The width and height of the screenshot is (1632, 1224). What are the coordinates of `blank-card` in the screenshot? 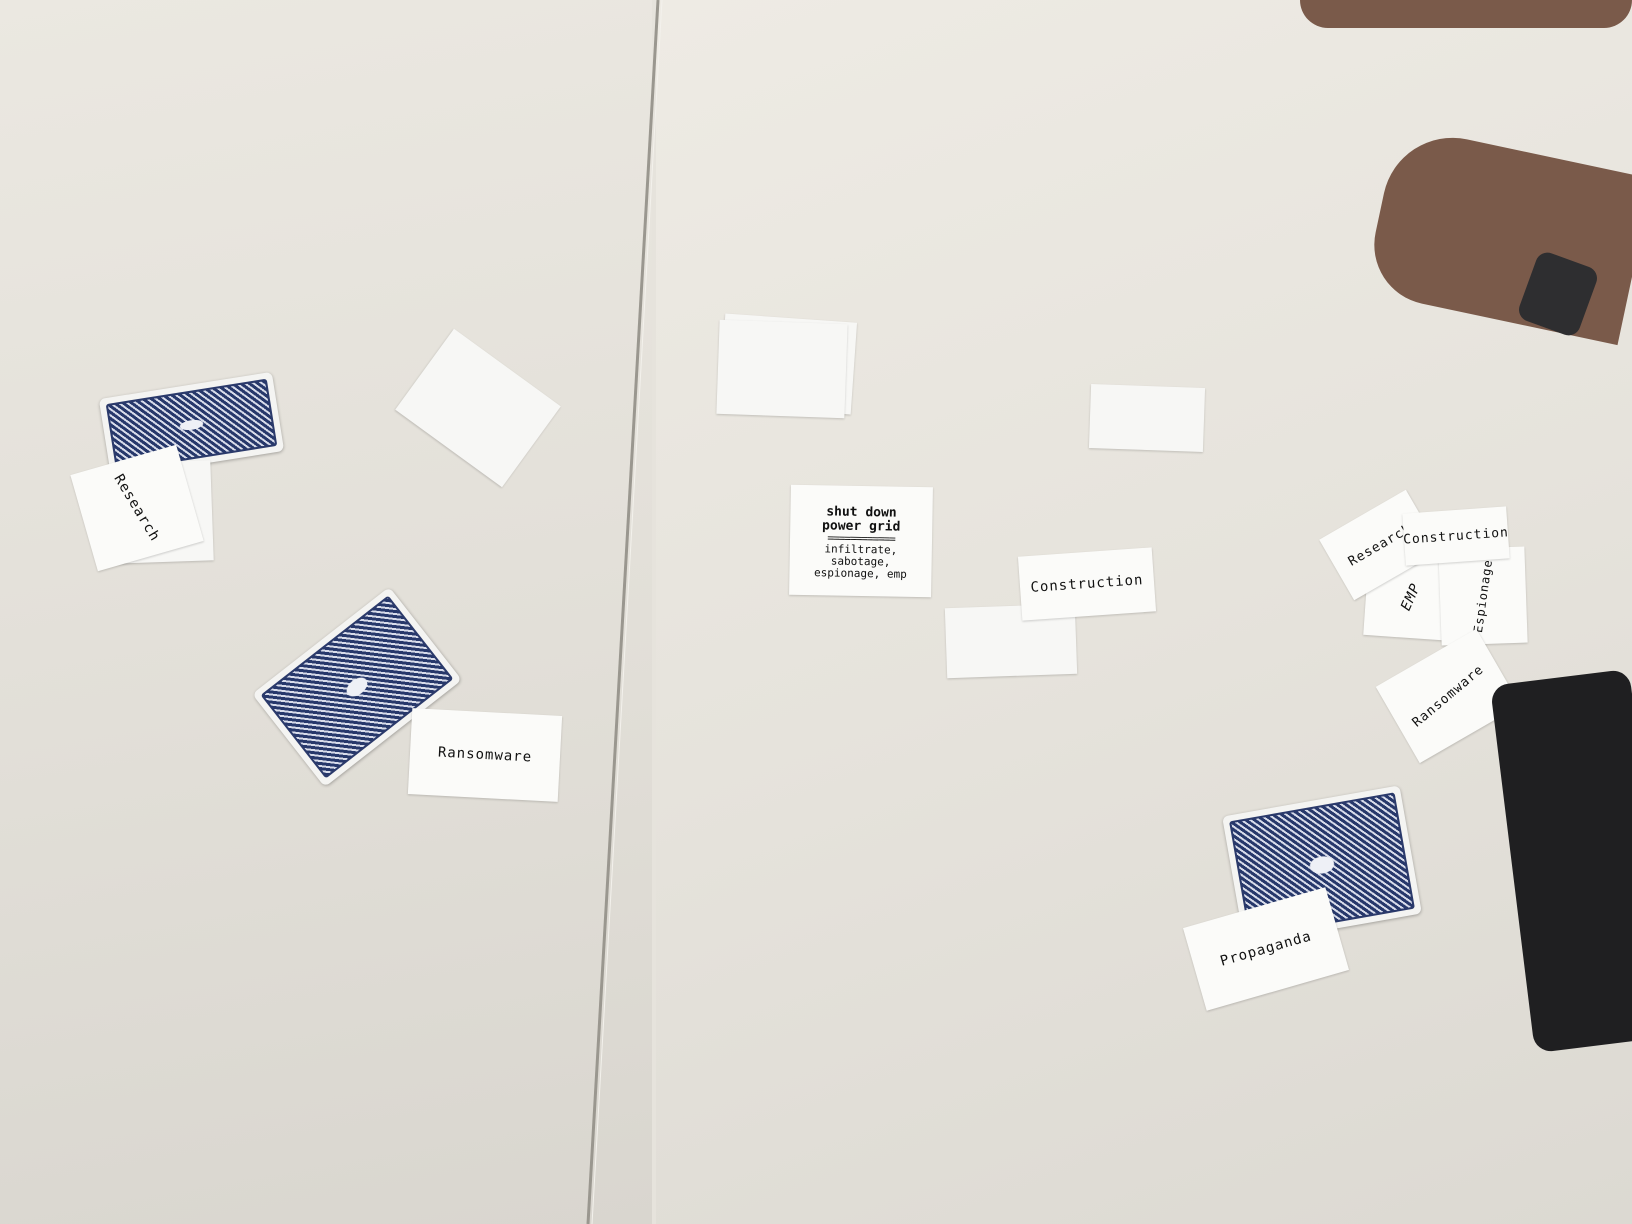 It's located at (1147, 418).